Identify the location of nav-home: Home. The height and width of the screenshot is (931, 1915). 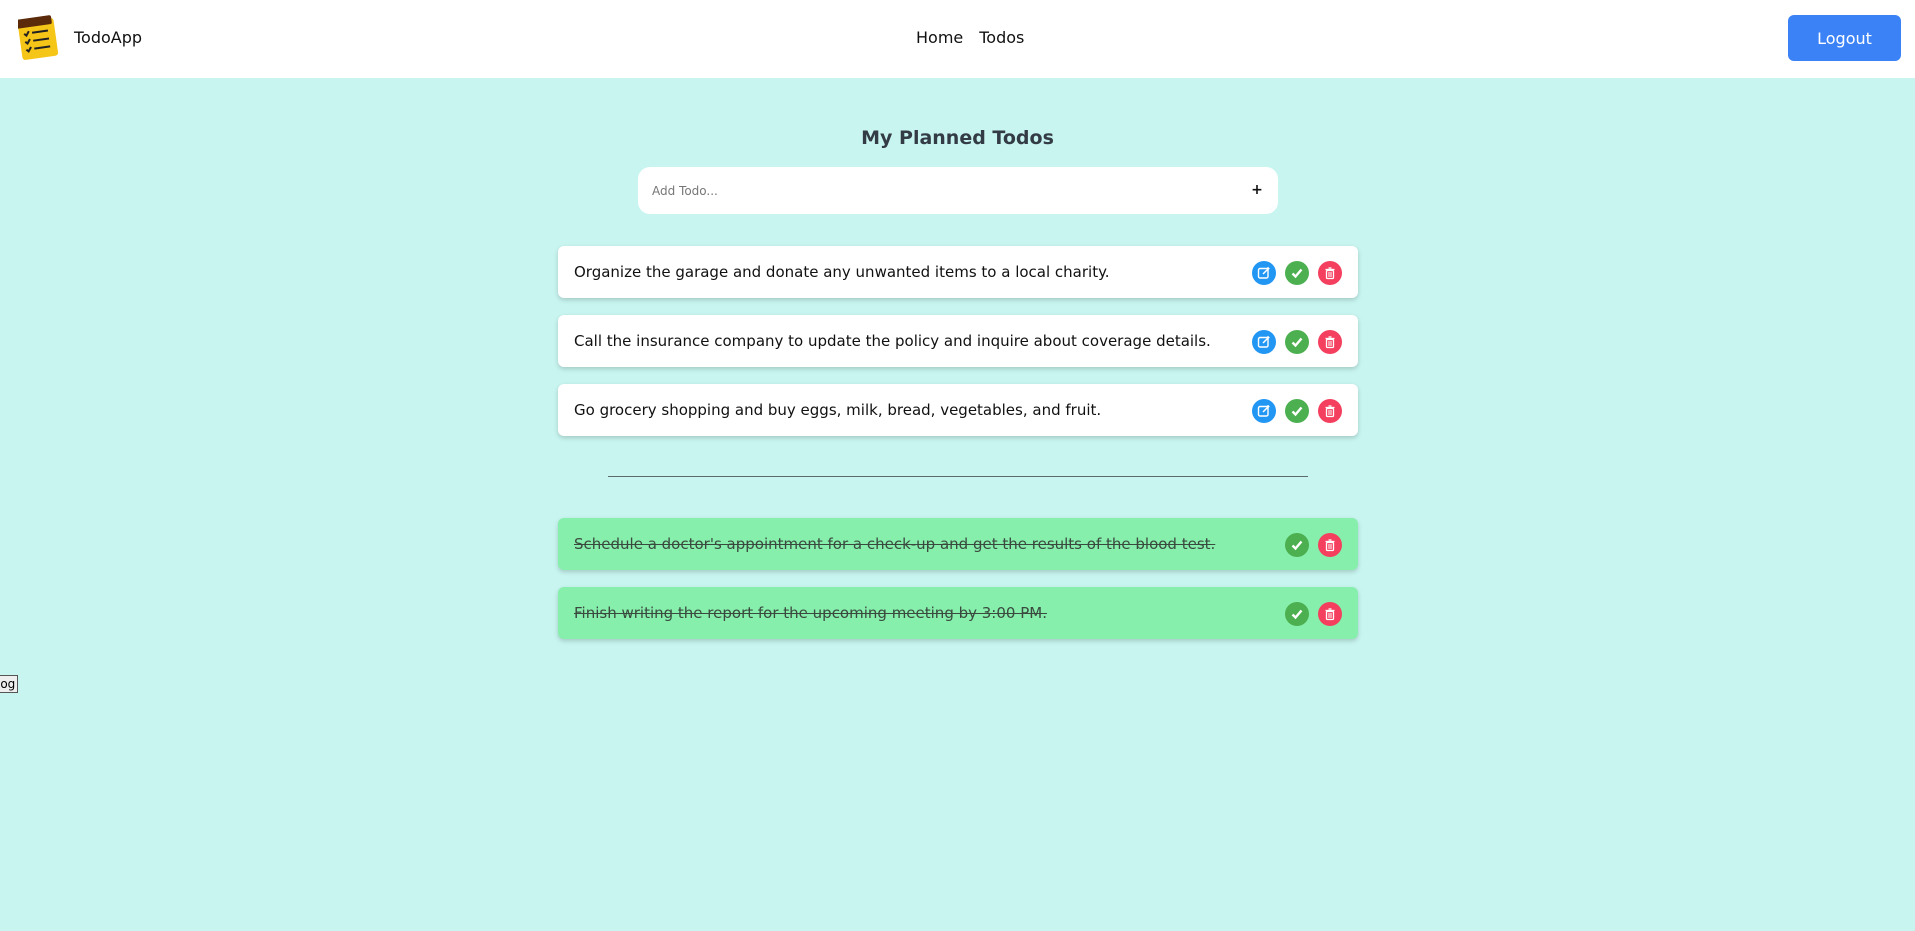
(939, 37).